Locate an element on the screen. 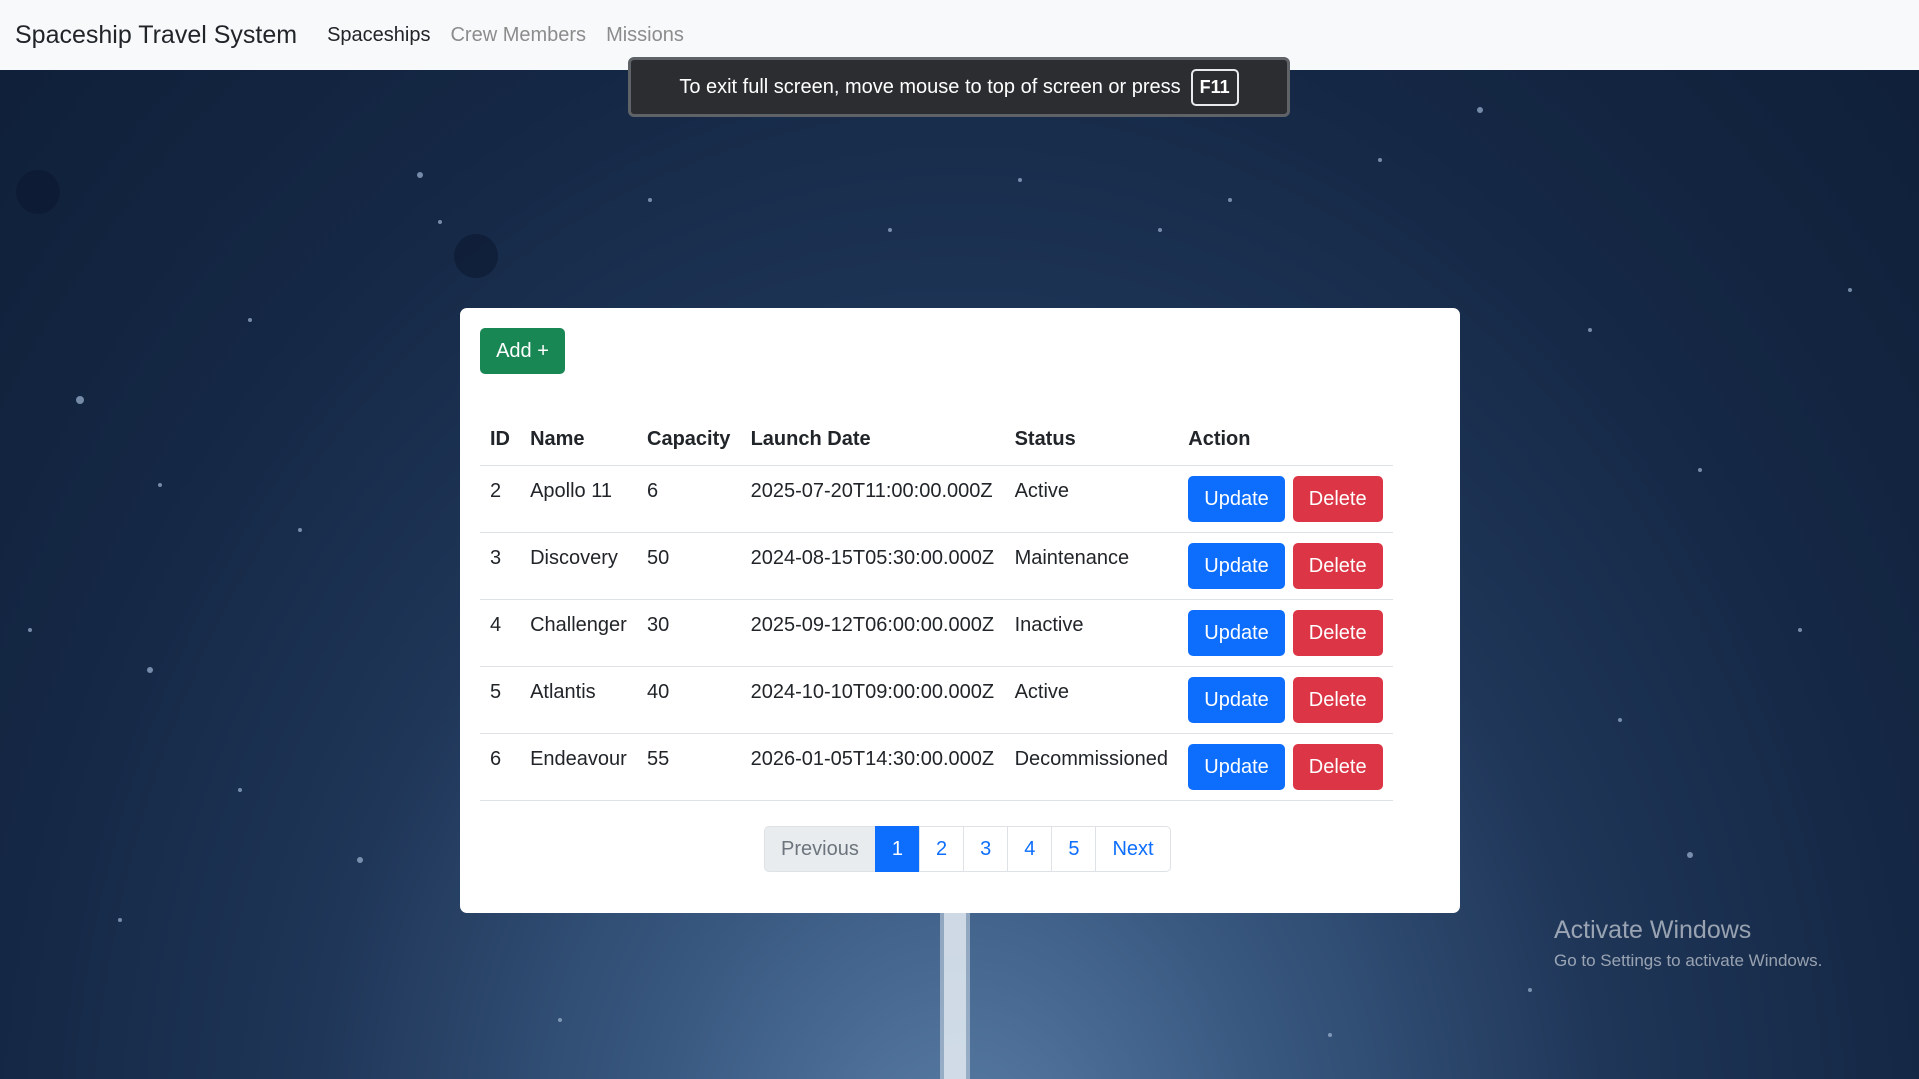 The height and width of the screenshot is (1079, 1919). cell-launch-date: 2026-01-05T14:30:00.000Z is located at coordinates (872, 767).